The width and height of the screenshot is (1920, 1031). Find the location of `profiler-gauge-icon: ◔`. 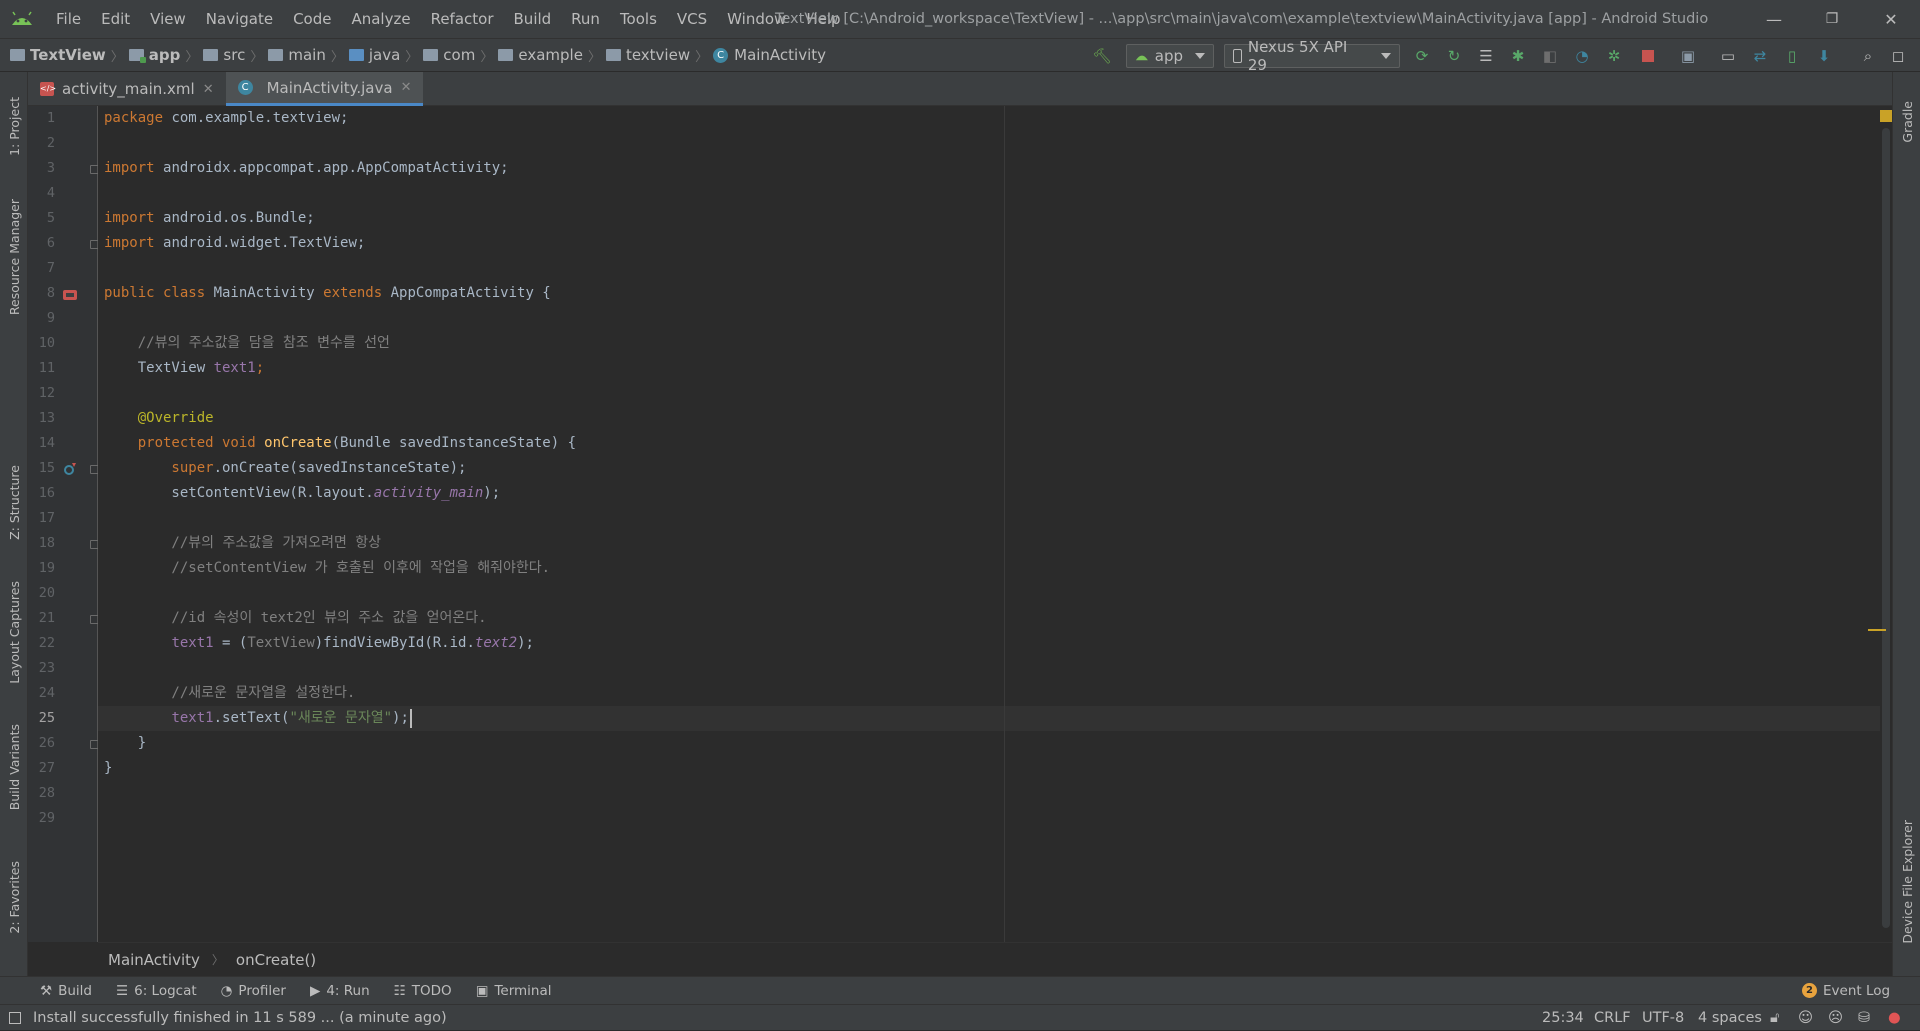

profiler-gauge-icon: ◔ is located at coordinates (1582, 56).